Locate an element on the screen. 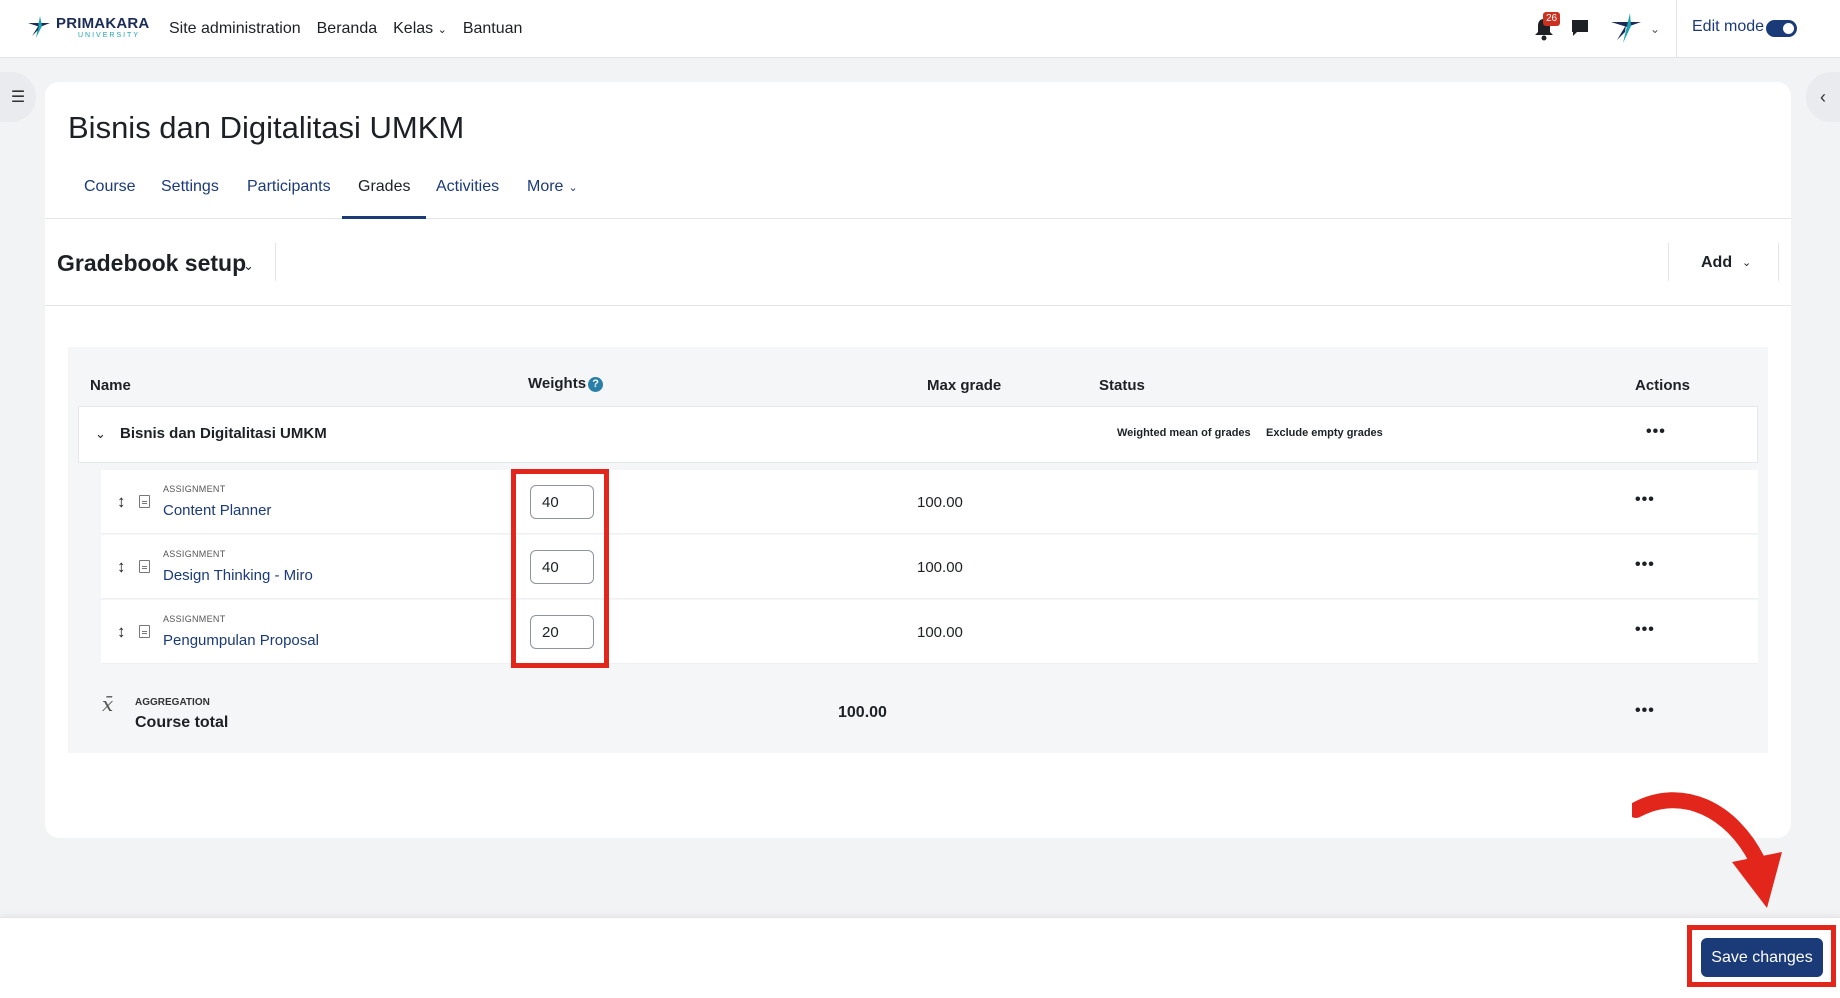 The height and width of the screenshot is (998, 1840). tab-participants: Participants is located at coordinates (289, 193).